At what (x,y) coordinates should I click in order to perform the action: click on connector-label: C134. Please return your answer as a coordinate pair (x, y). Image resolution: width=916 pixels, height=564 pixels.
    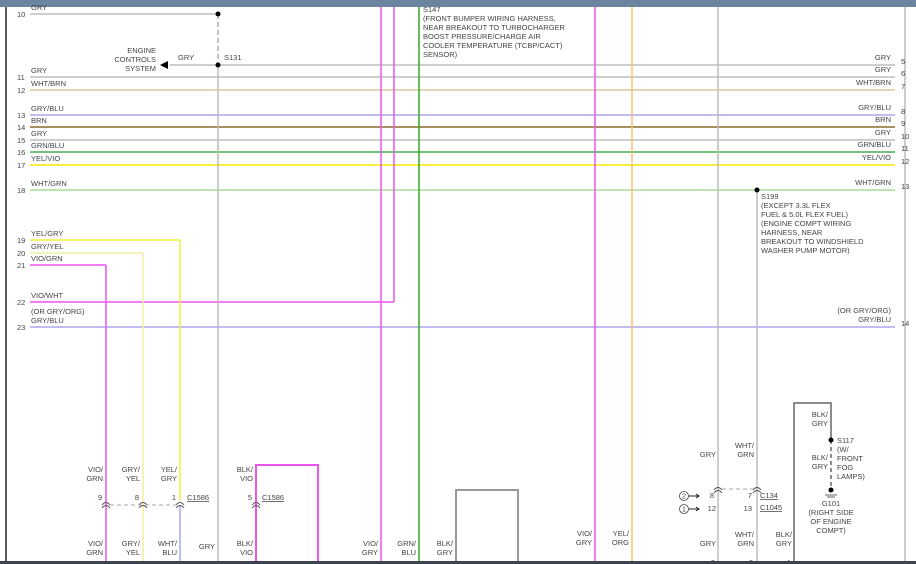
    Looking at the image, I should click on (769, 495).